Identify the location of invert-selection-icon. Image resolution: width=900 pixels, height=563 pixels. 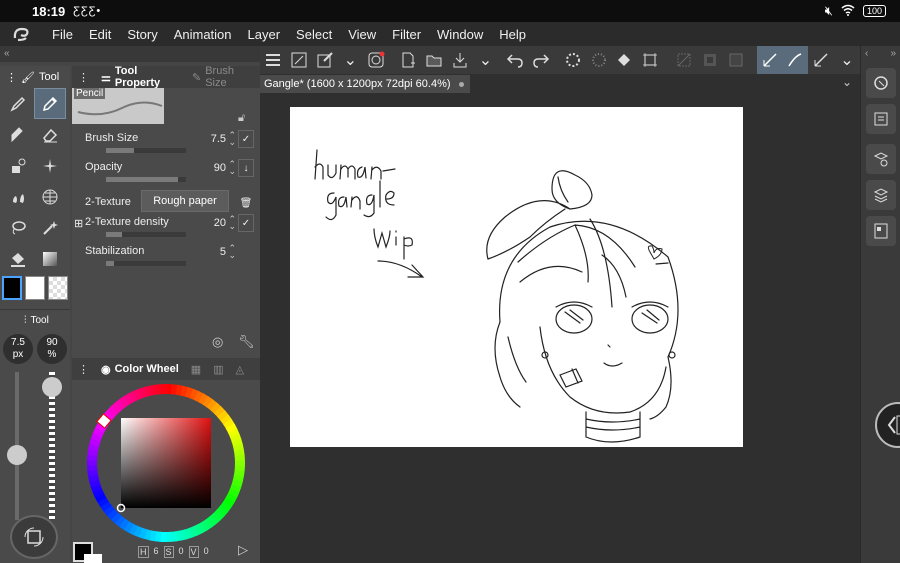
(710, 60).